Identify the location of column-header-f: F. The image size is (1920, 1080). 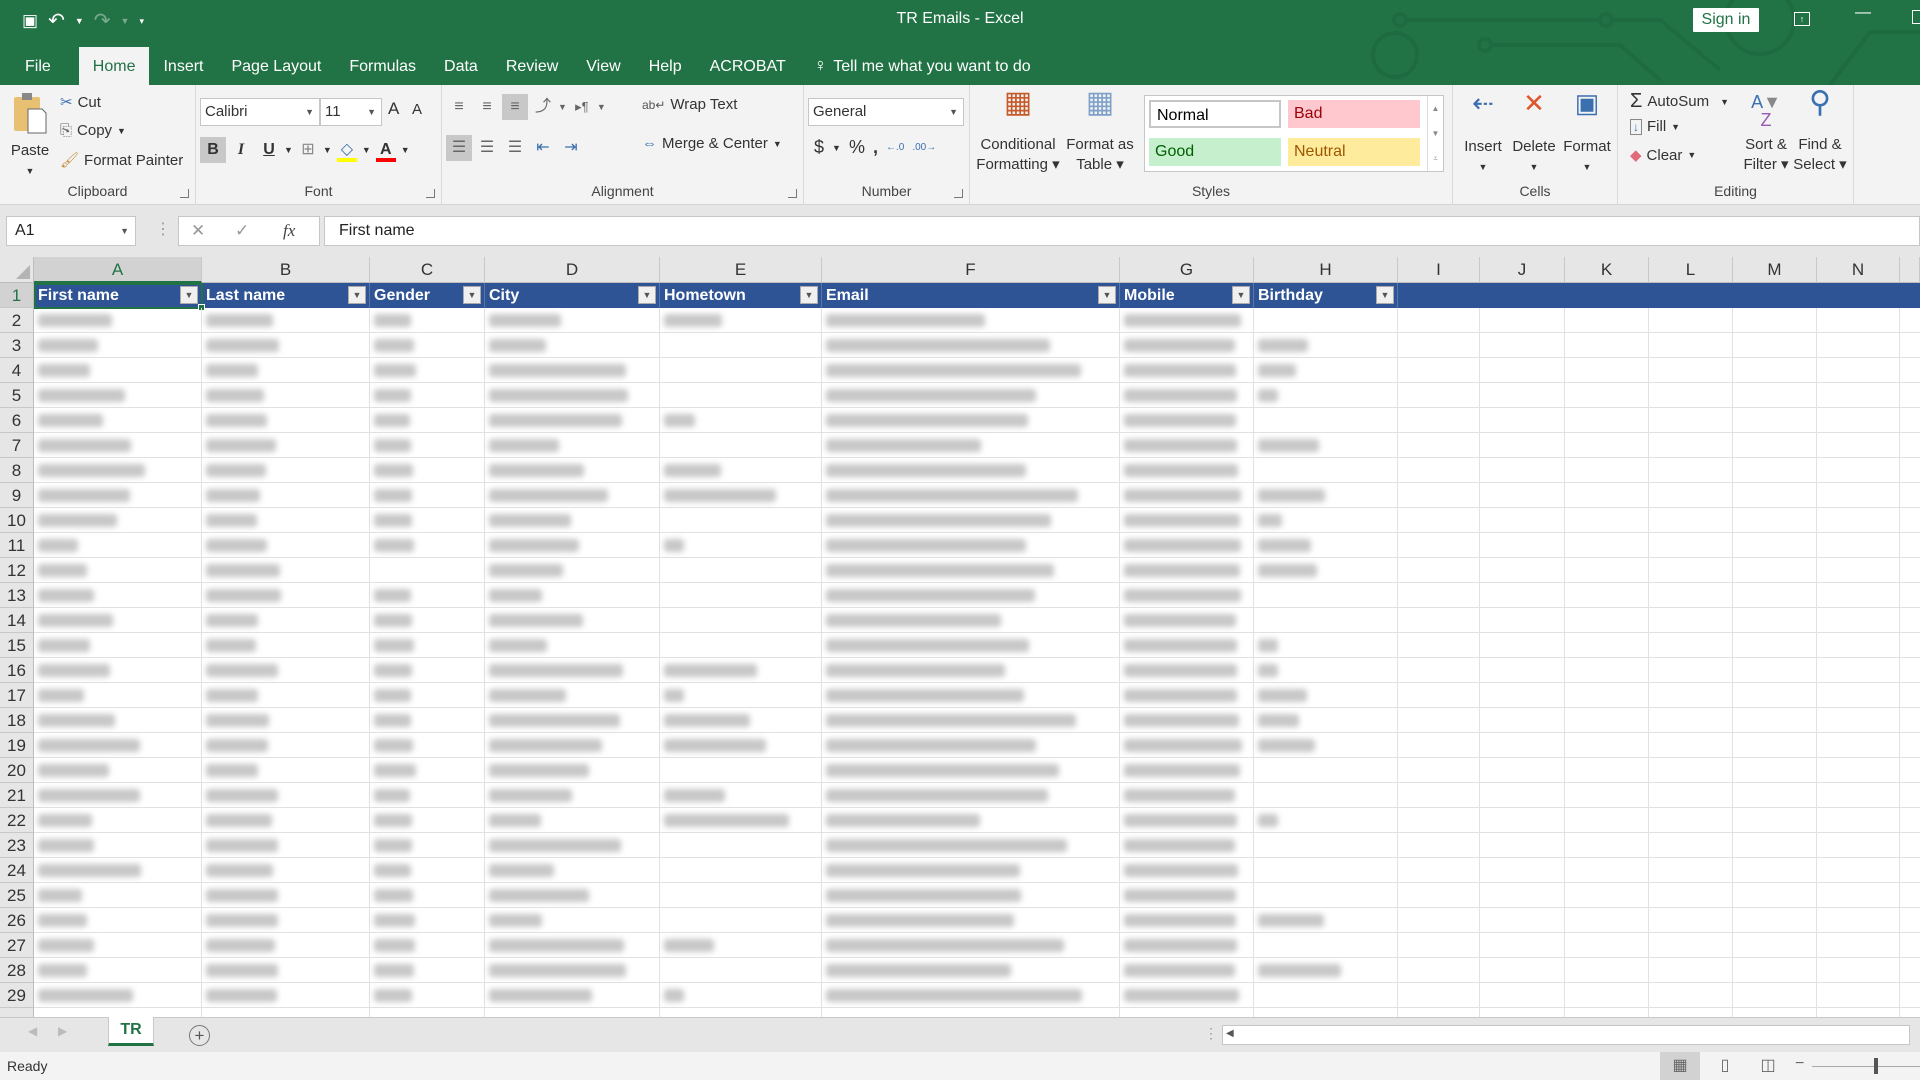
(971, 270).